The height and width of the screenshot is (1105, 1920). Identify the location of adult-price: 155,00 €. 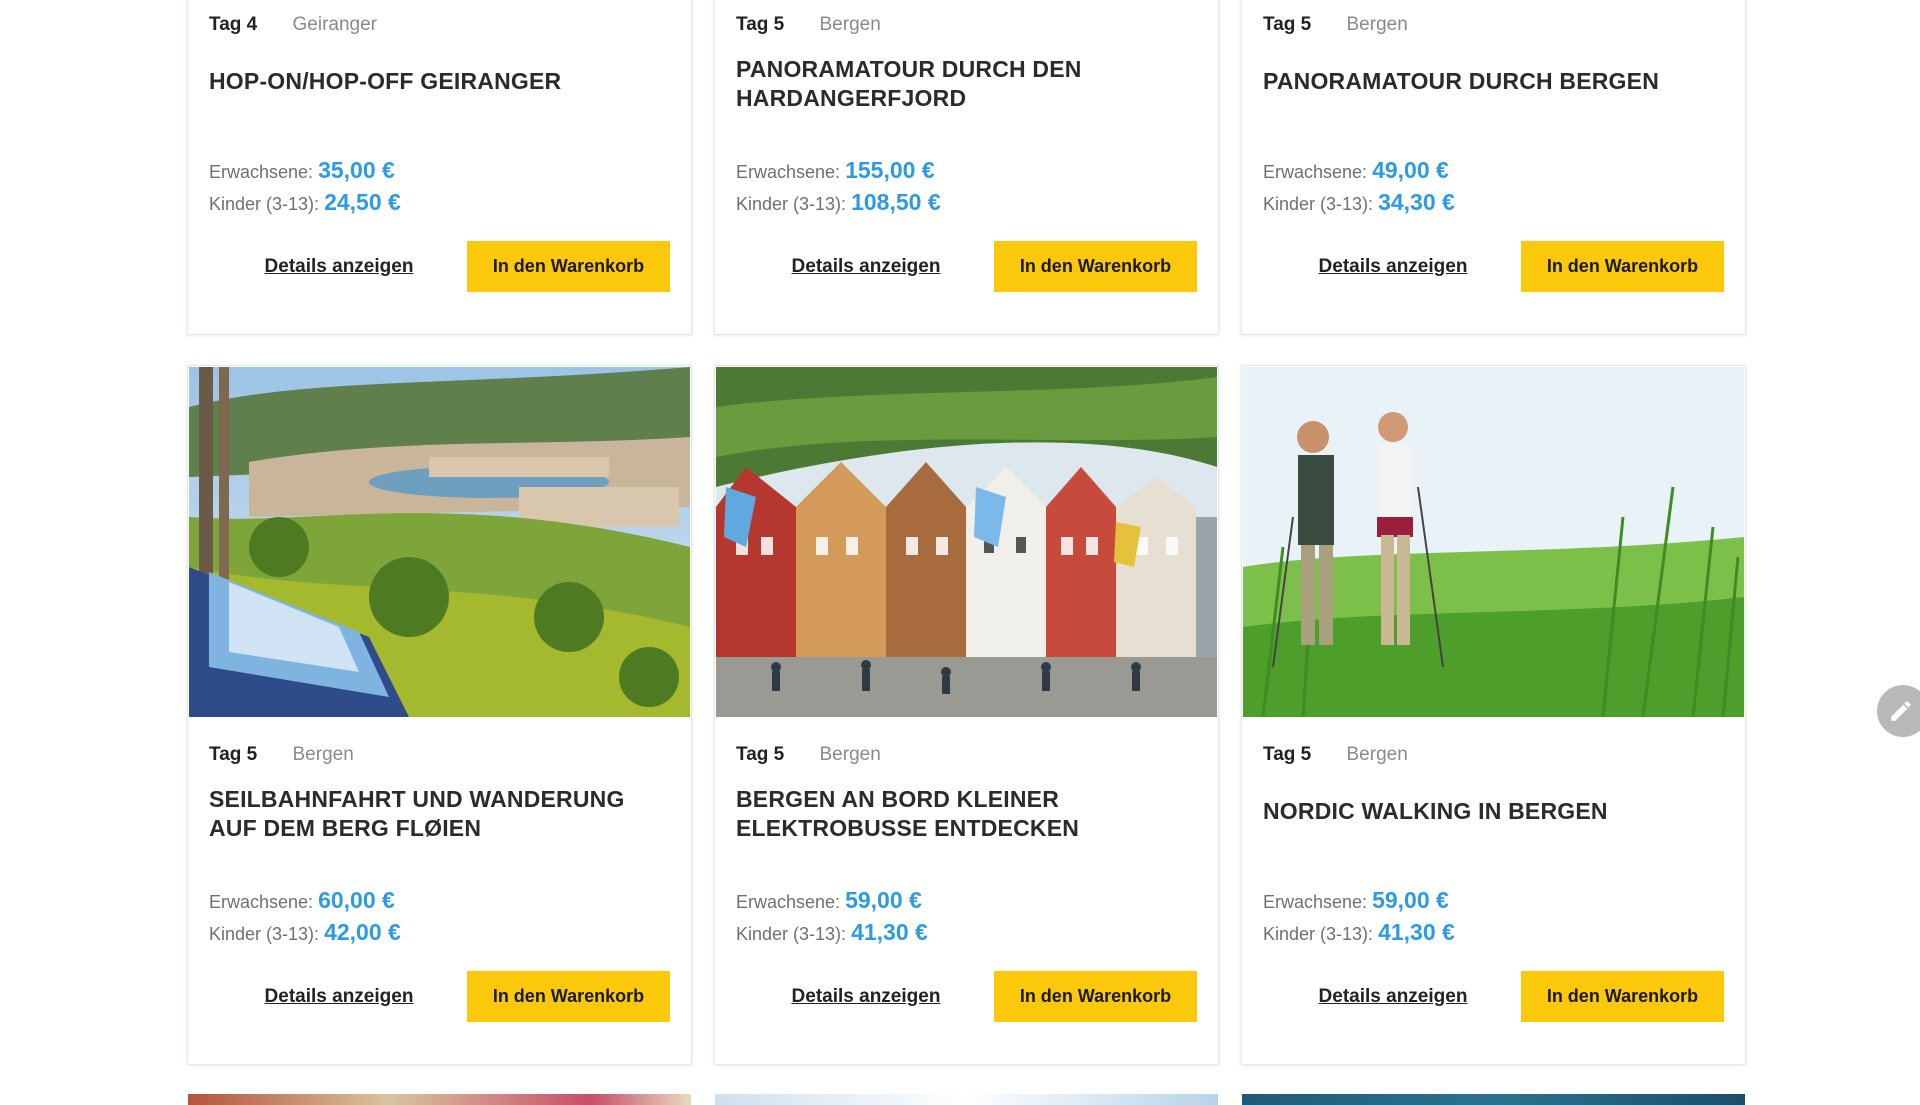
(890, 170).